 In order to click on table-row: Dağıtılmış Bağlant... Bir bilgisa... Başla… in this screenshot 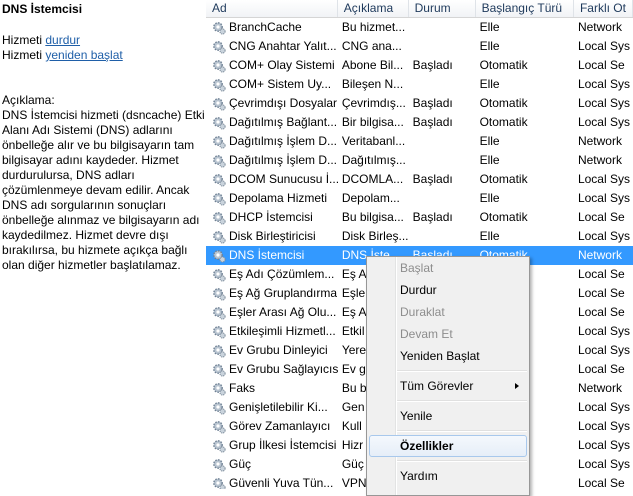, I will do `click(419, 122)`.